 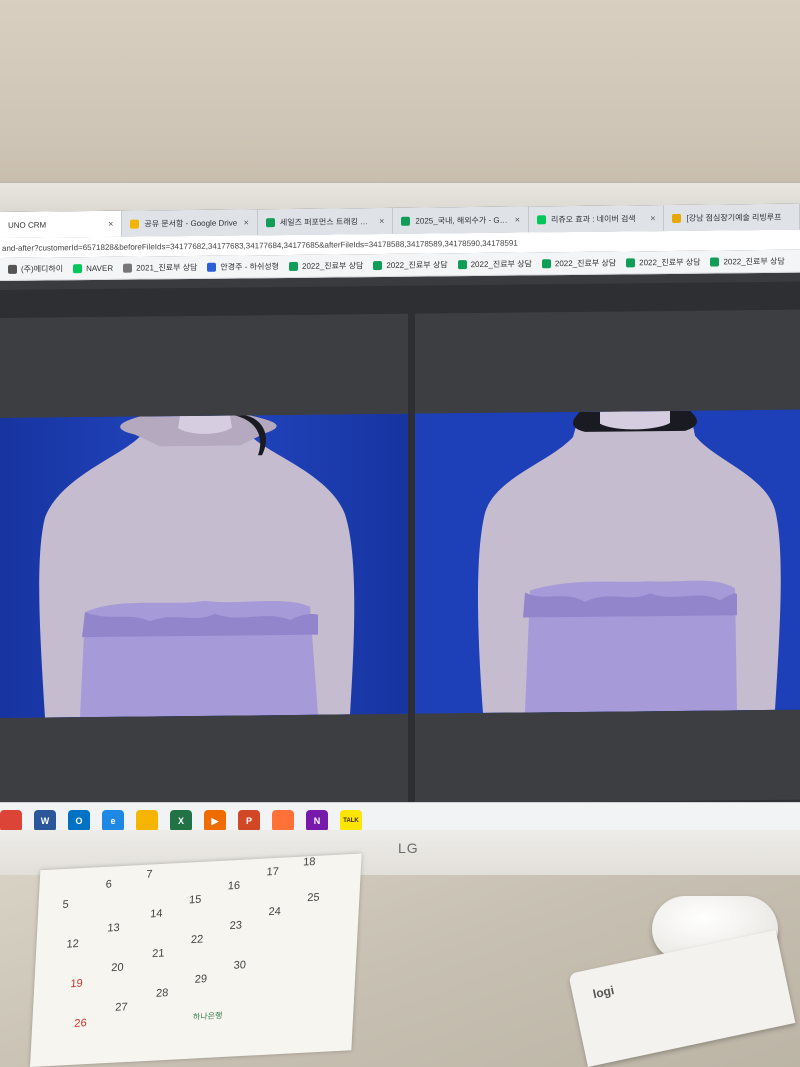 I want to click on bookmark-item: NAVER, so click(x=93, y=268).